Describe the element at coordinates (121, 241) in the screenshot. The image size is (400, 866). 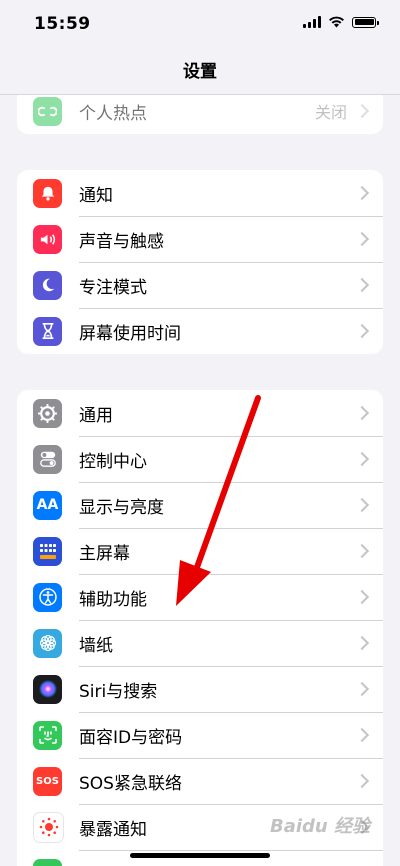
I see `settings-row-label: 声音与触感` at that location.